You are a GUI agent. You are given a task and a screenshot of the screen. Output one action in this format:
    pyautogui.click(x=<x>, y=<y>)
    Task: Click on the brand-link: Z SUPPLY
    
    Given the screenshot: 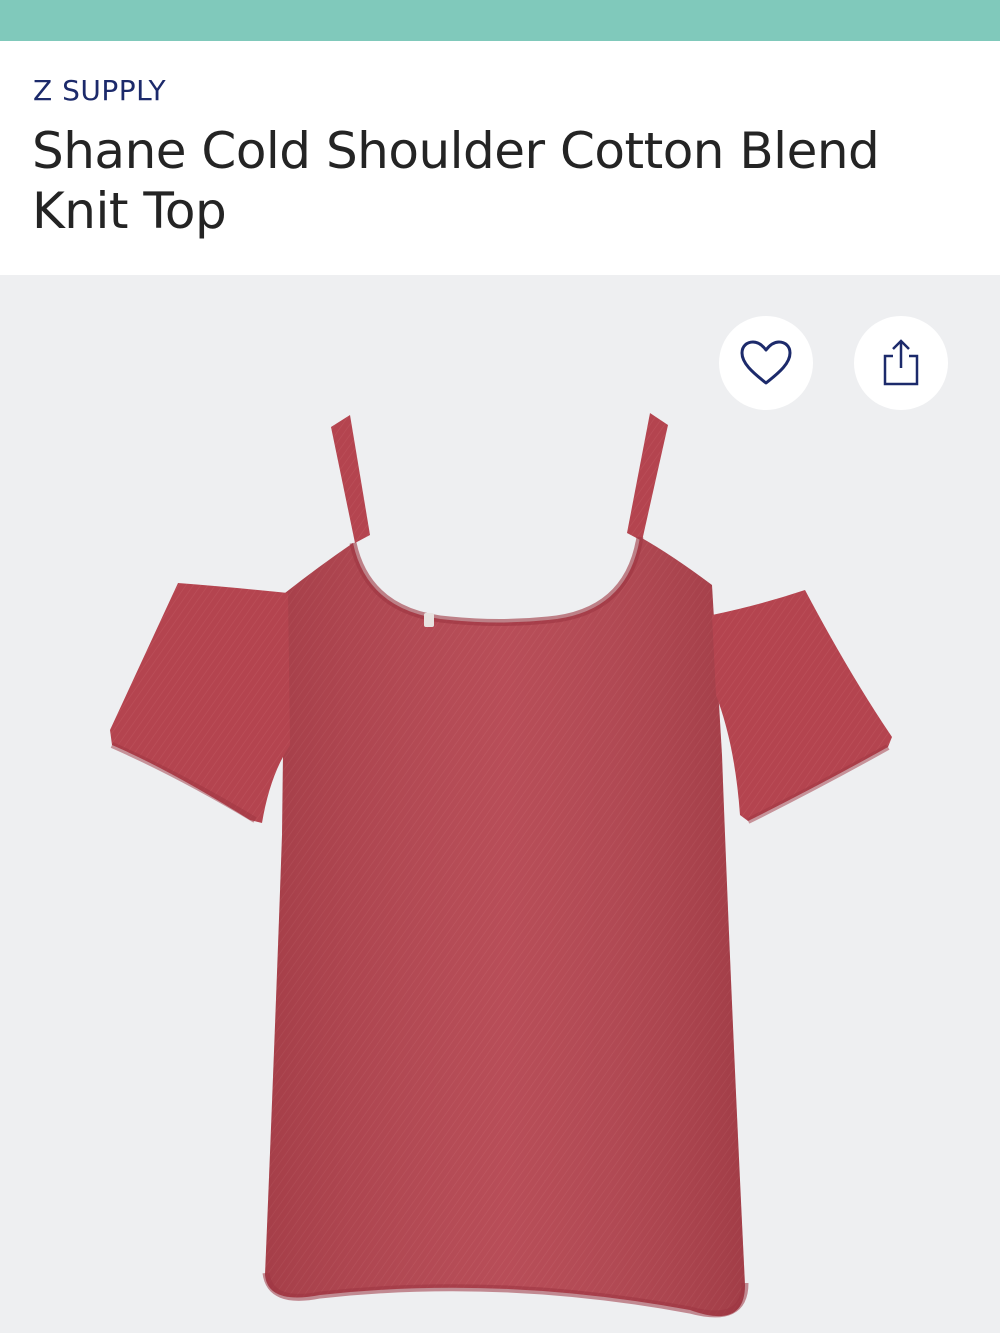 What is the action you would take?
    pyautogui.click(x=99, y=91)
    